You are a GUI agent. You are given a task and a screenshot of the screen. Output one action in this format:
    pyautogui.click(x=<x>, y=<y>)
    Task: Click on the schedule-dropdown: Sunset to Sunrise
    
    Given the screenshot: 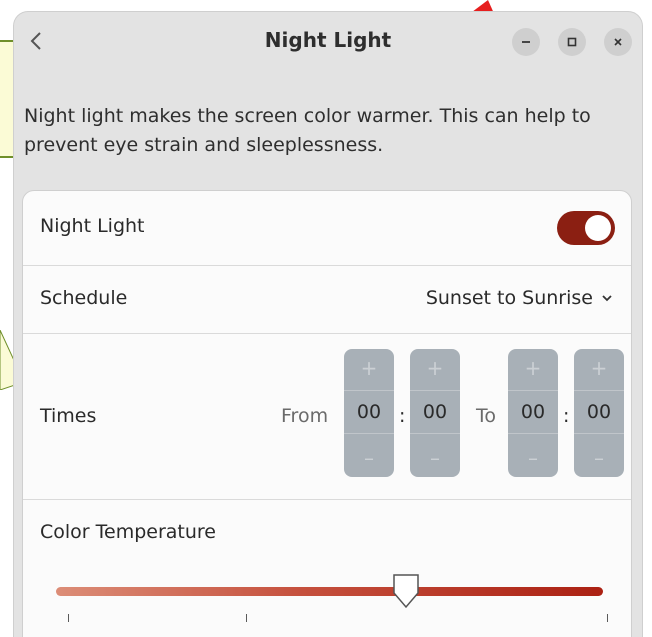 What is the action you would take?
    pyautogui.click(x=519, y=298)
    